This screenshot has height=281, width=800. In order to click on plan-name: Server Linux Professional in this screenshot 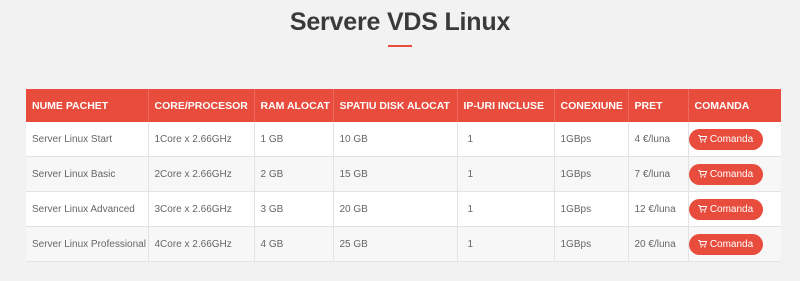, I will do `click(87, 244)`.